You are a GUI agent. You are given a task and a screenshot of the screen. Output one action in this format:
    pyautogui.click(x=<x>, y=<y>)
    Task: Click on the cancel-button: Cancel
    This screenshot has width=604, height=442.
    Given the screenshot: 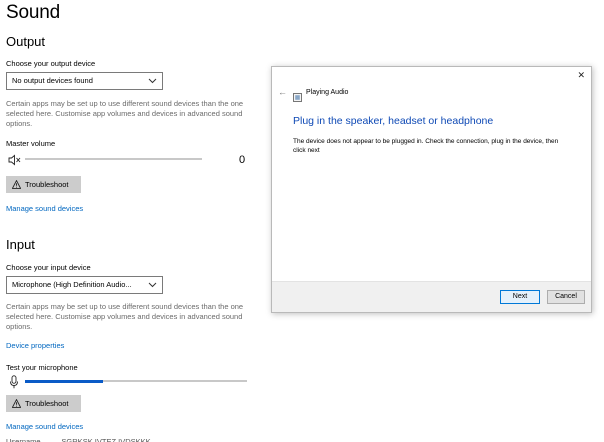 What is the action you would take?
    pyautogui.click(x=566, y=297)
    